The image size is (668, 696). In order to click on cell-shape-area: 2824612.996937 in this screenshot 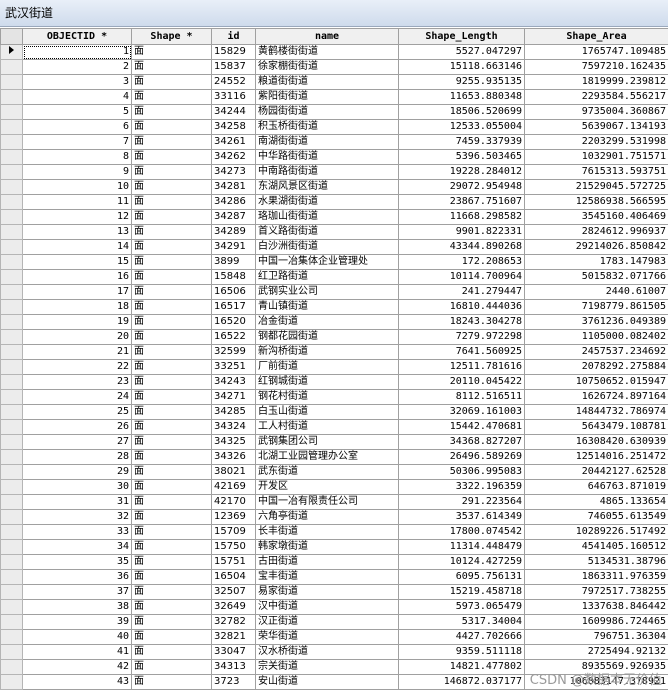, I will do `click(596, 232)`.